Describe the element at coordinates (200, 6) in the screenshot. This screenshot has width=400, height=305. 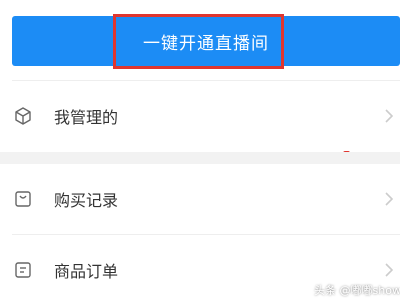
I see `top-strip` at that location.